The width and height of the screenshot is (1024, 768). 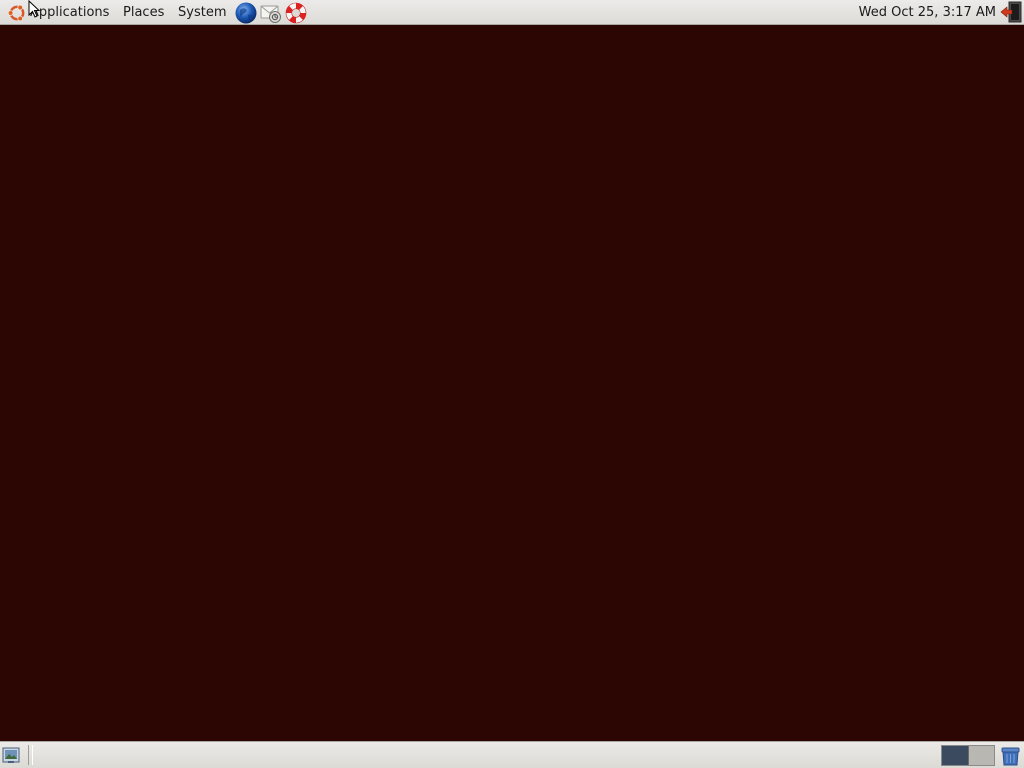 I want to click on email-client-icon, so click(x=271, y=13).